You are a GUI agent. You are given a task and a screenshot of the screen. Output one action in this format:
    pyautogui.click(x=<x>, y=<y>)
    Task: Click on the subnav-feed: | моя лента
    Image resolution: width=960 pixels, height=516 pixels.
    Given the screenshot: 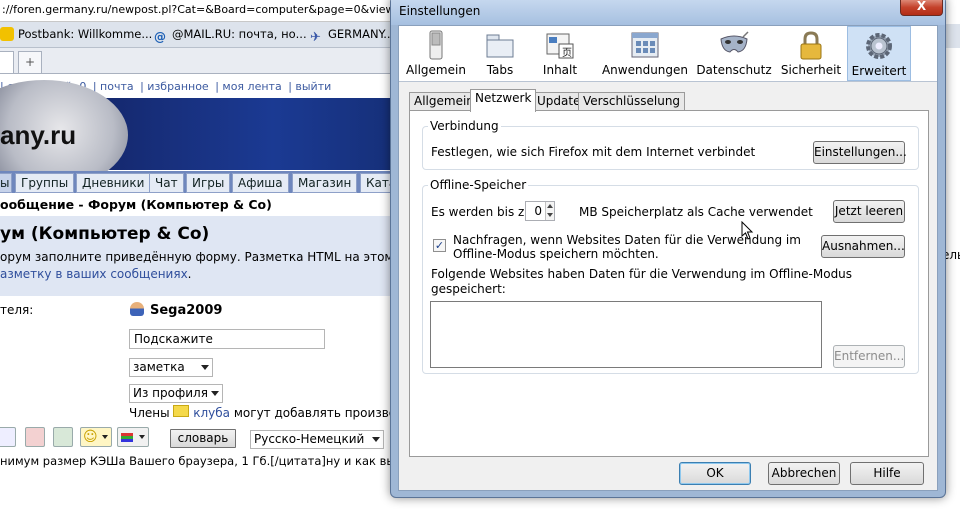 What is the action you would take?
    pyautogui.click(x=248, y=86)
    